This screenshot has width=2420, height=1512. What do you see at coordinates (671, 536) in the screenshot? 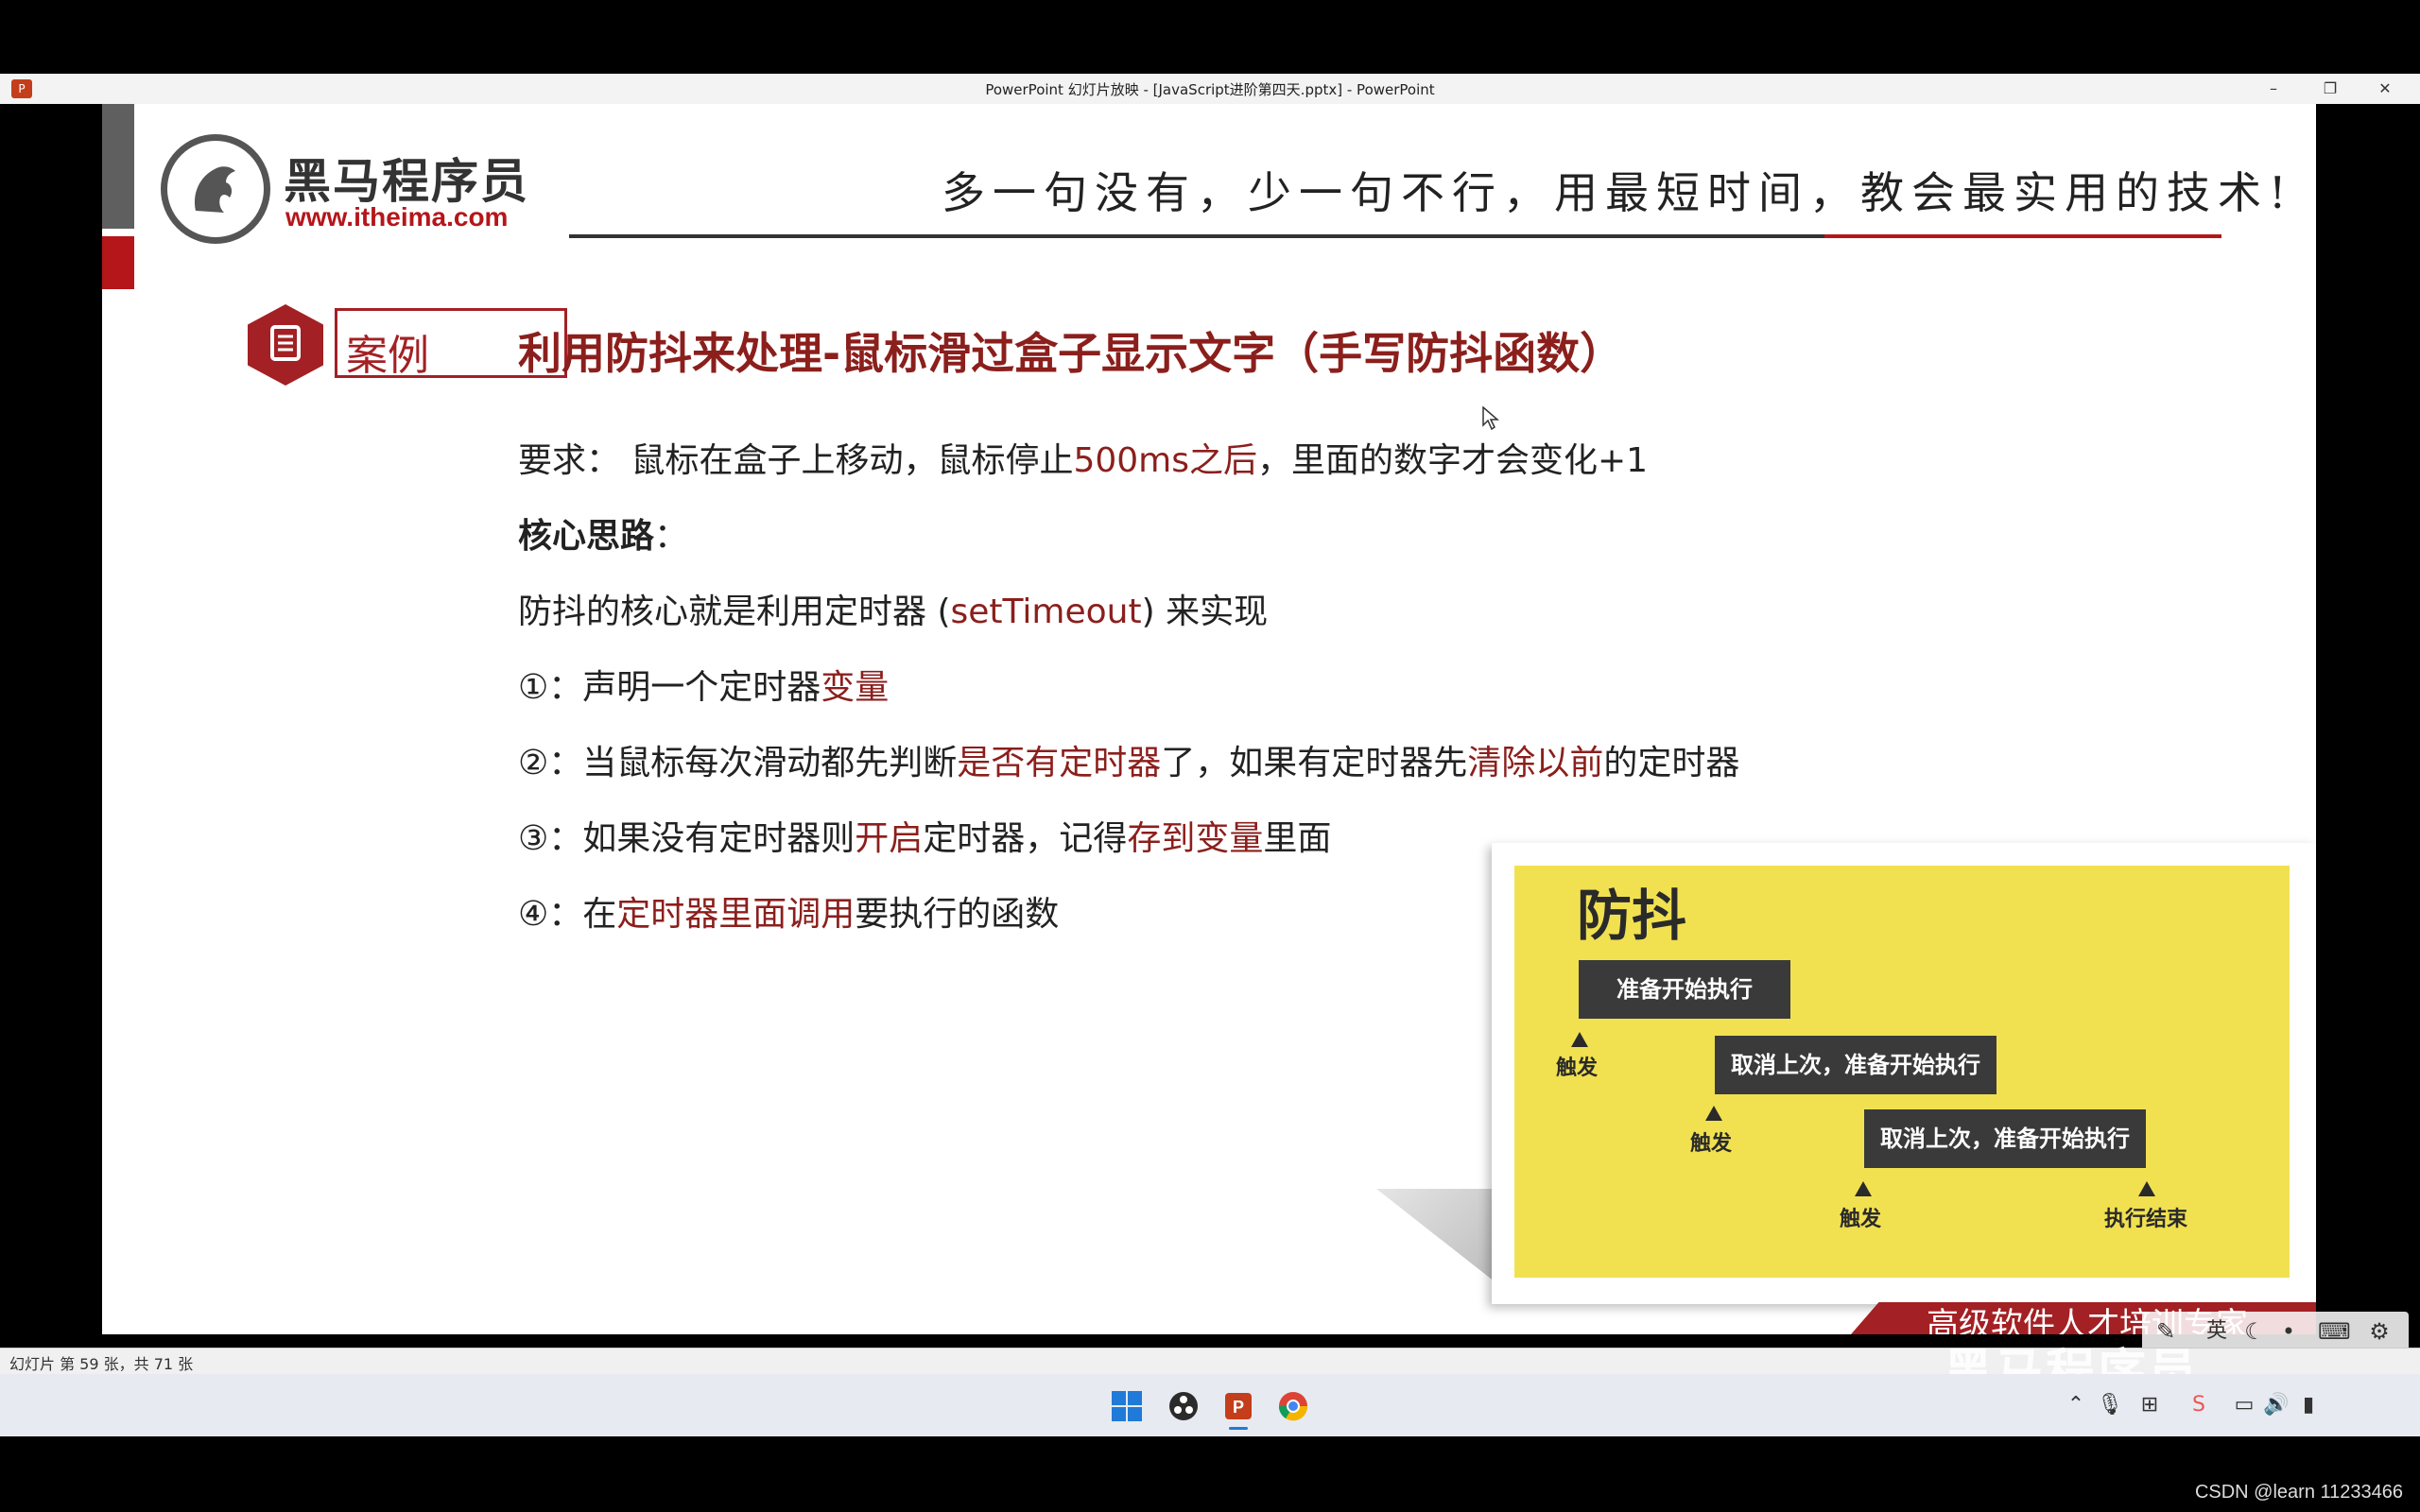
I see `core-heading-colon: ：` at bounding box center [671, 536].